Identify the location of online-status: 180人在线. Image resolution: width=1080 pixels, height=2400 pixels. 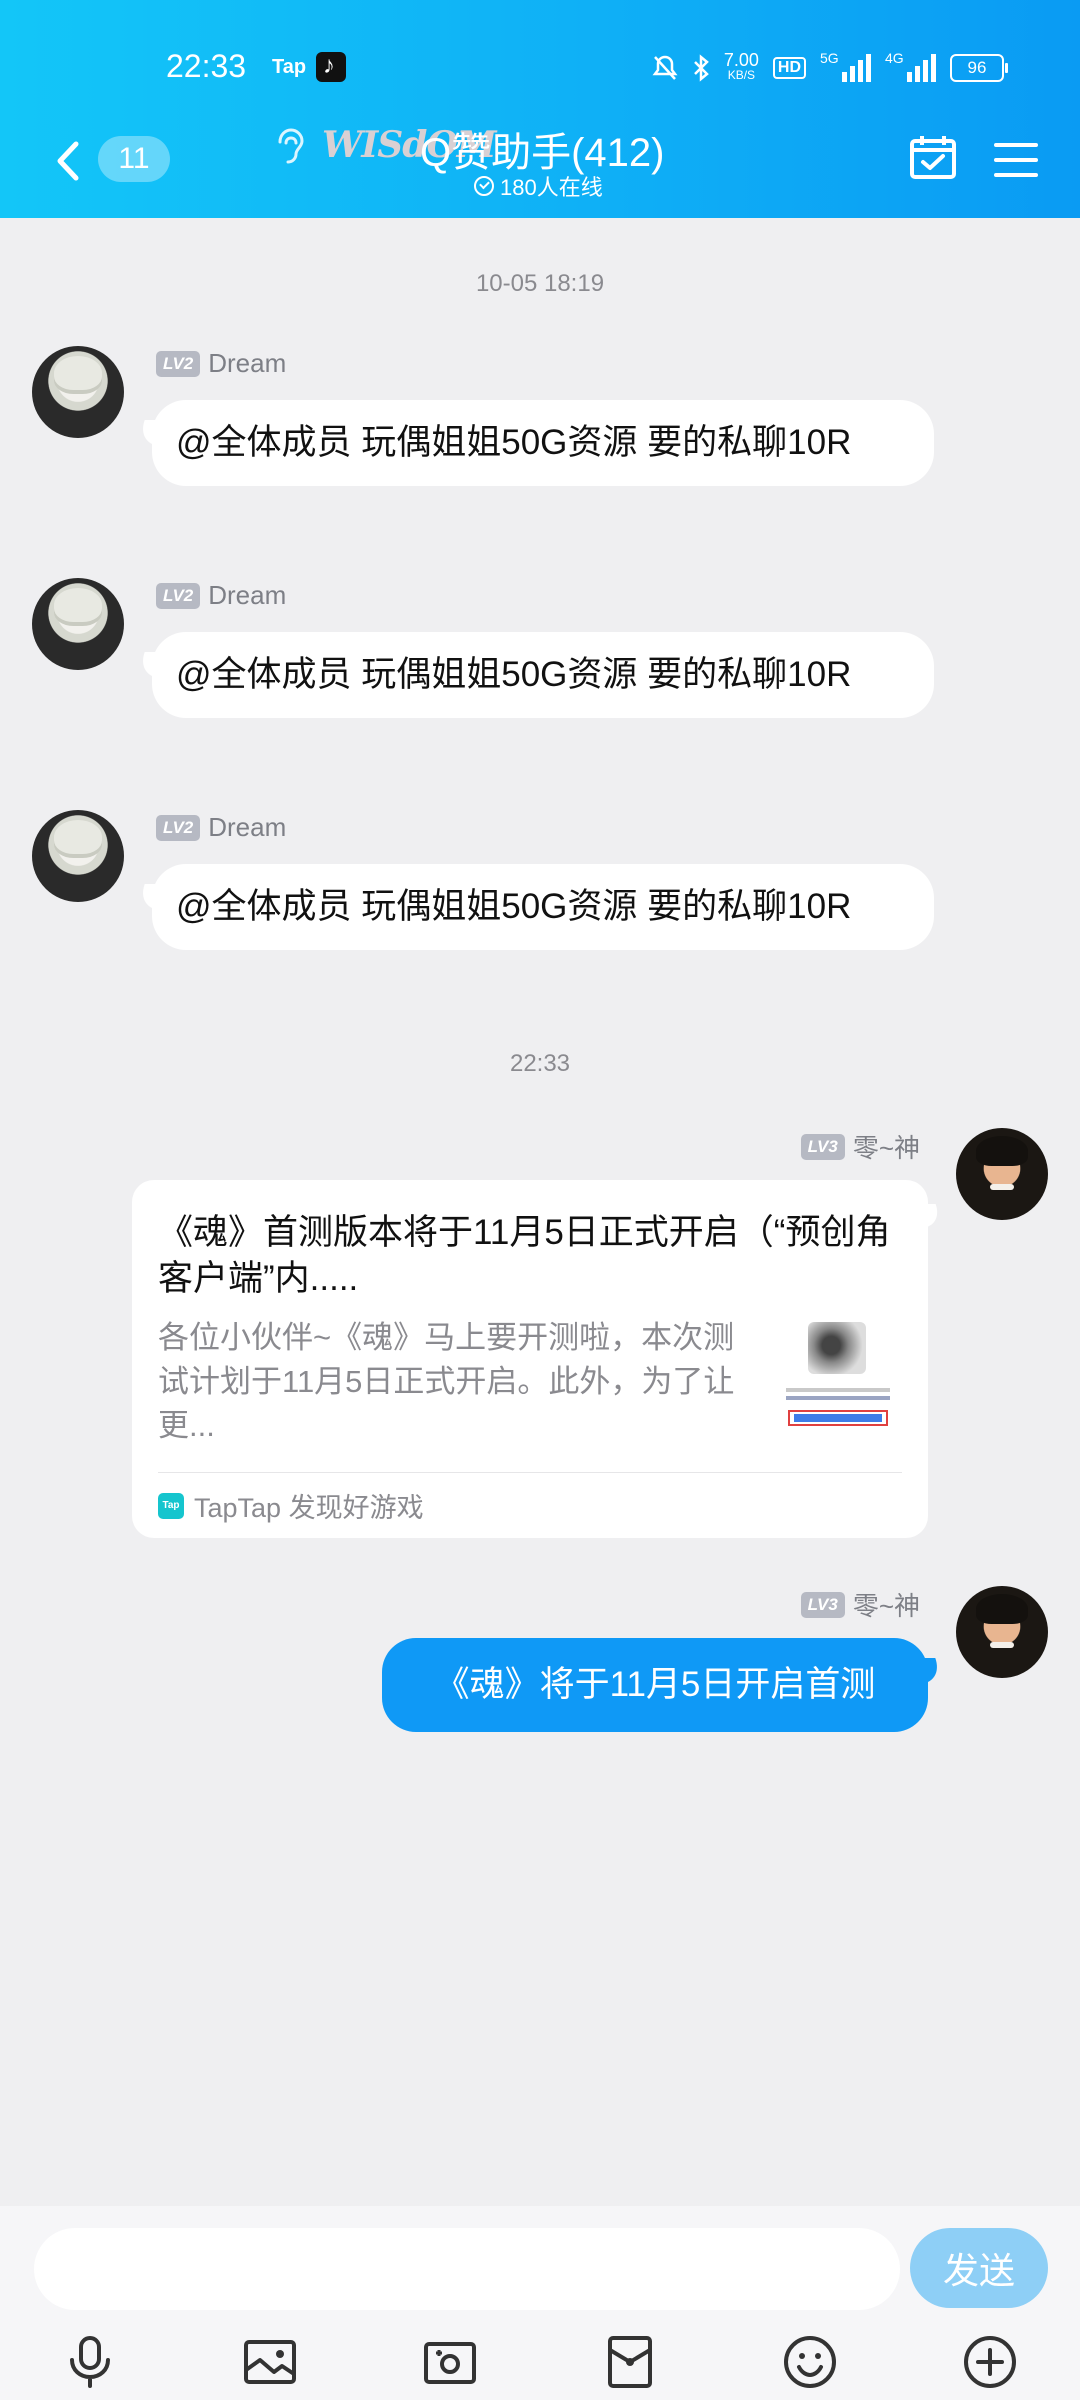
(538, 186).